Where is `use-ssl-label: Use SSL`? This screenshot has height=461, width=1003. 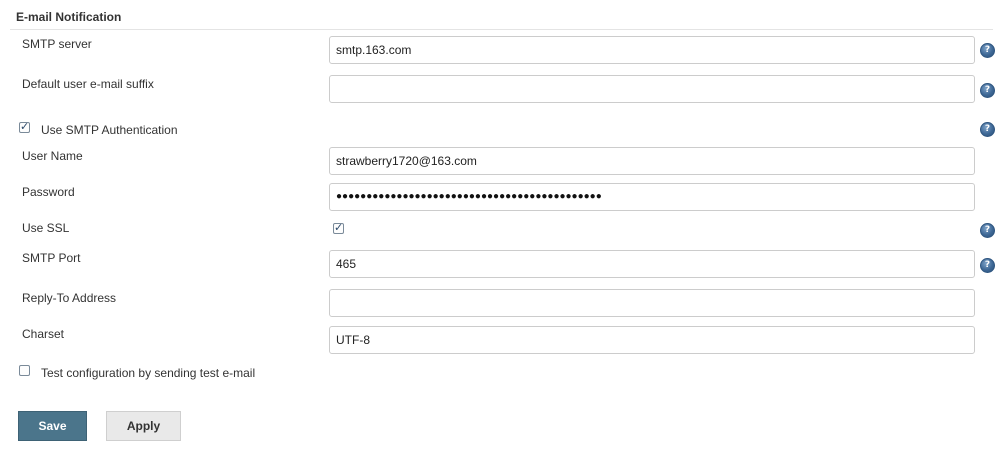
use-ssl-label: Use SSL is located at coordinates (46, 228).